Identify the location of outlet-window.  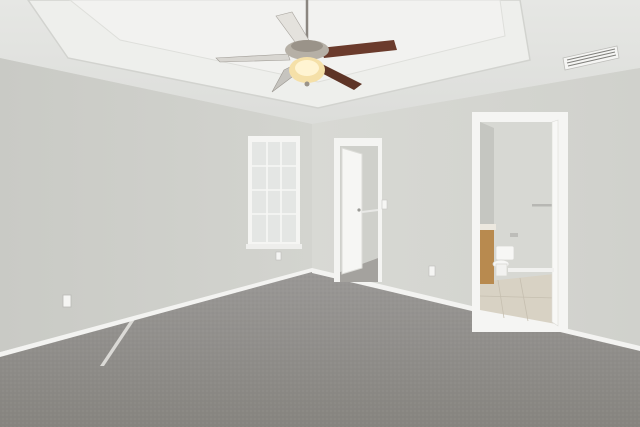
(278, 256).